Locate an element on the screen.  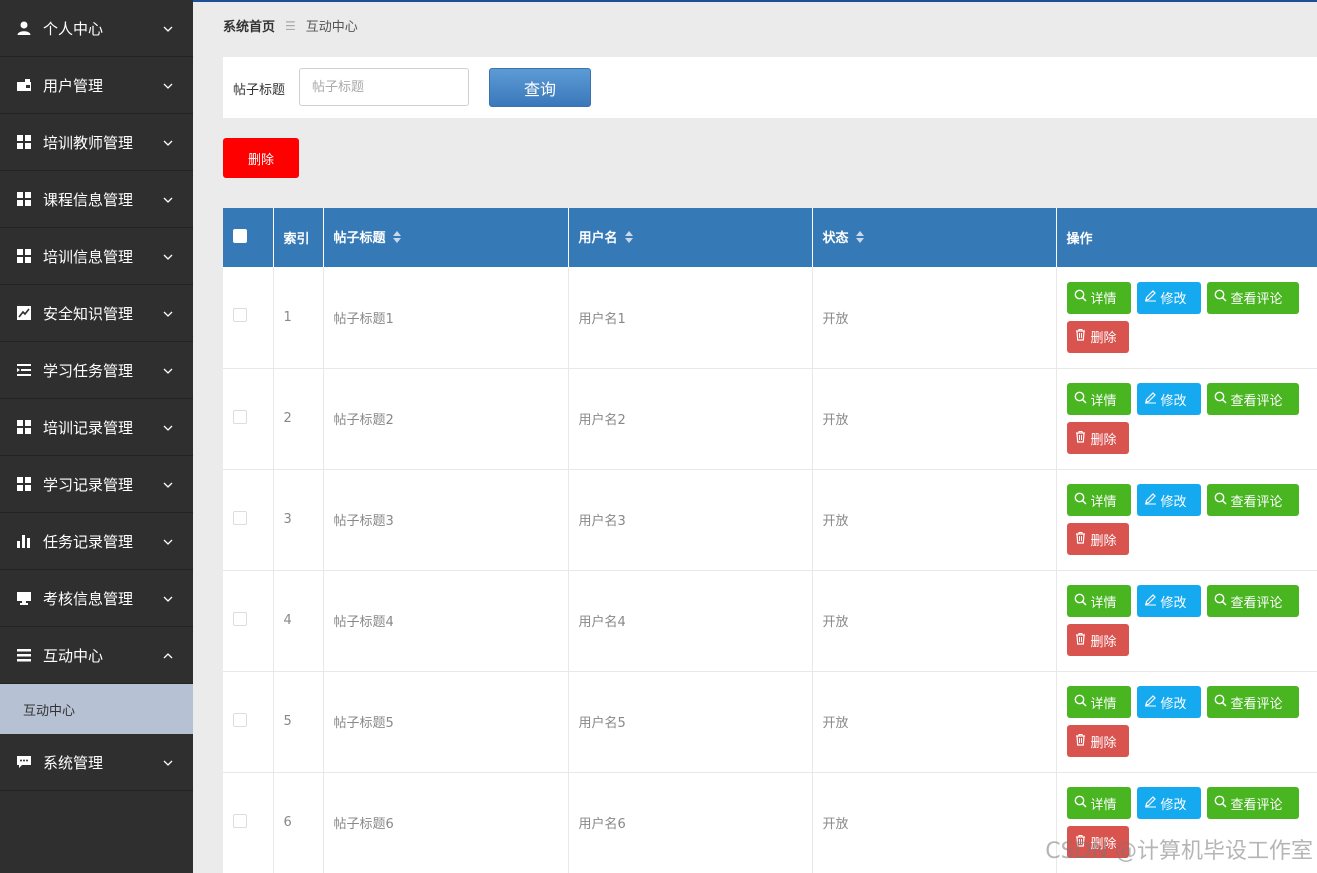
sidebar-item-12: 系统管理 is located at coordinates (96, 762).